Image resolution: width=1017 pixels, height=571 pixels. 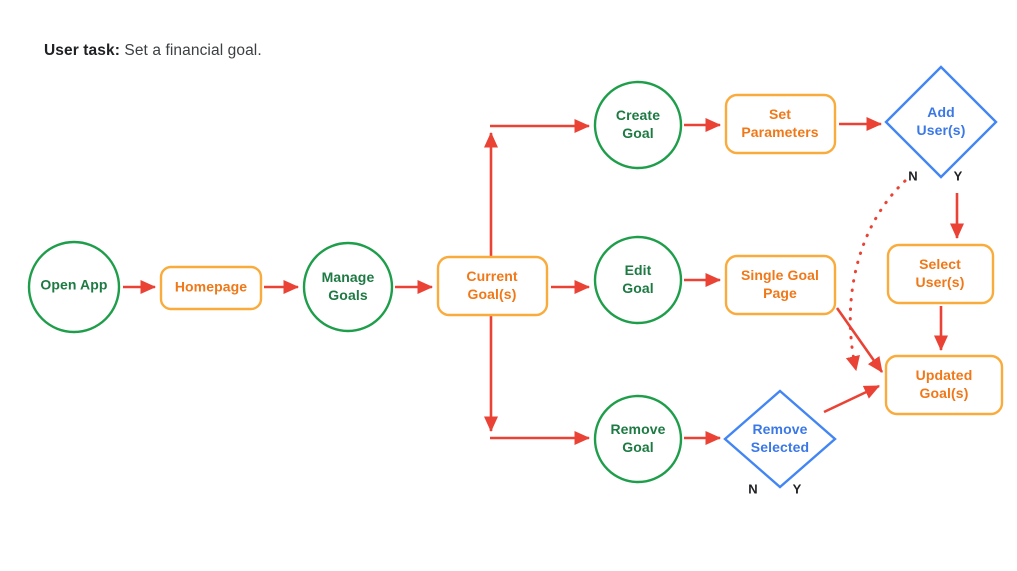 I want to click on open-app-label: Open App, so click(x=73, y=285).